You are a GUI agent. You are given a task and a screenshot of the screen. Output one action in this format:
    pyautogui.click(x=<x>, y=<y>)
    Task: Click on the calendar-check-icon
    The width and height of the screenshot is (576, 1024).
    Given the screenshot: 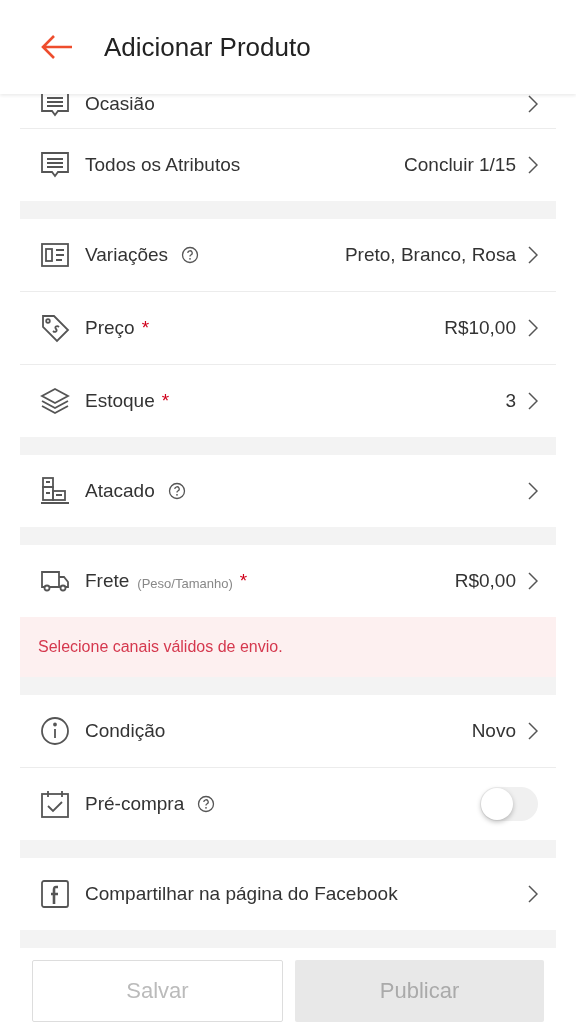 What is the action you would take?
    pyautogui.click(x=55, y=804)
    